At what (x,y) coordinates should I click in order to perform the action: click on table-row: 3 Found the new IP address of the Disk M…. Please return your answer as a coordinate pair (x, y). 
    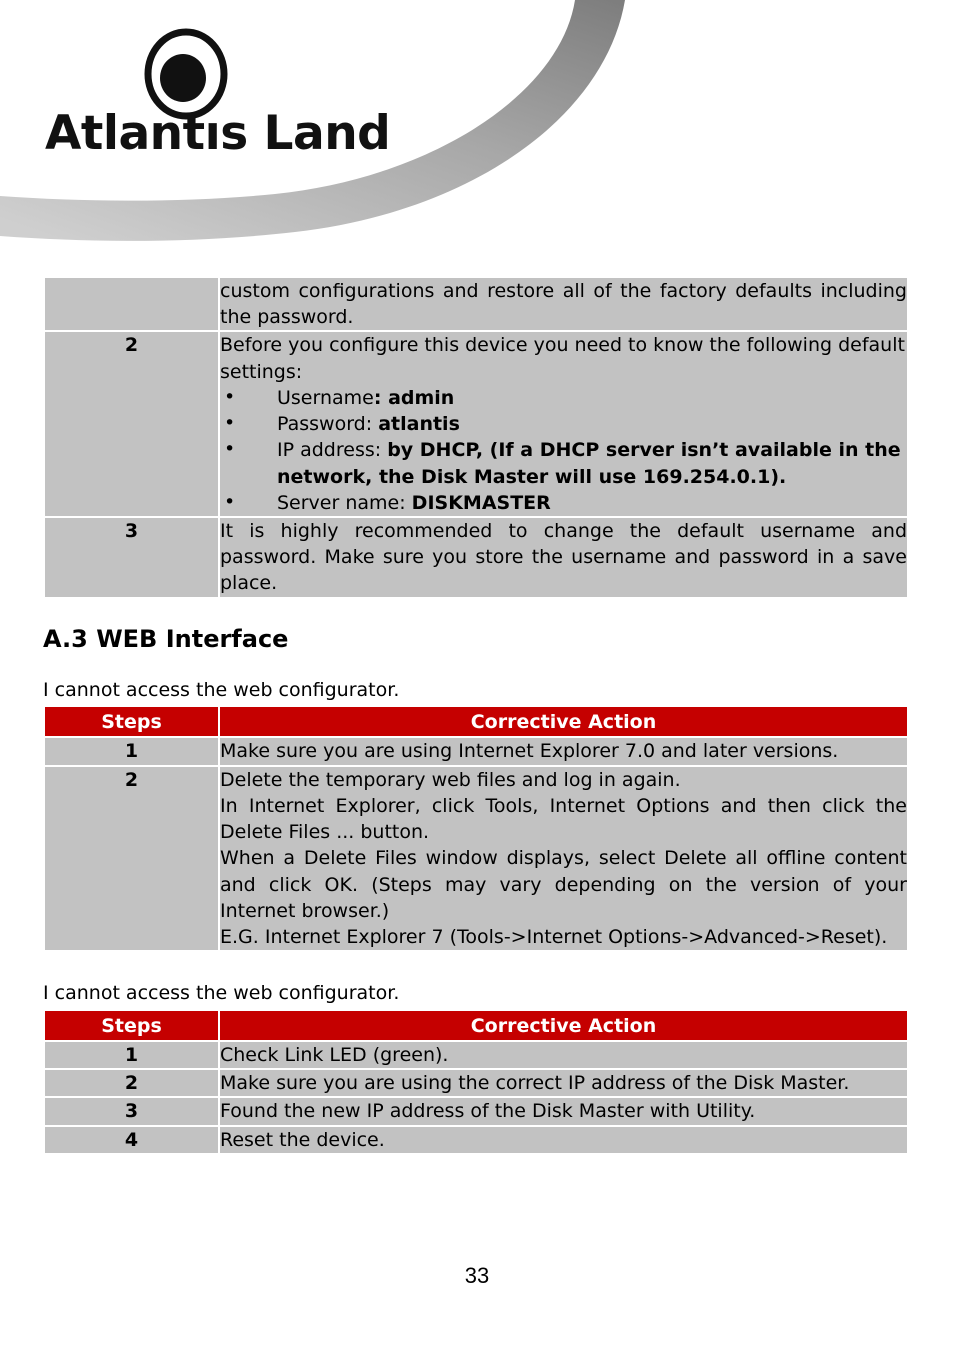
    Looking at the image, I should click on (476, 1111).